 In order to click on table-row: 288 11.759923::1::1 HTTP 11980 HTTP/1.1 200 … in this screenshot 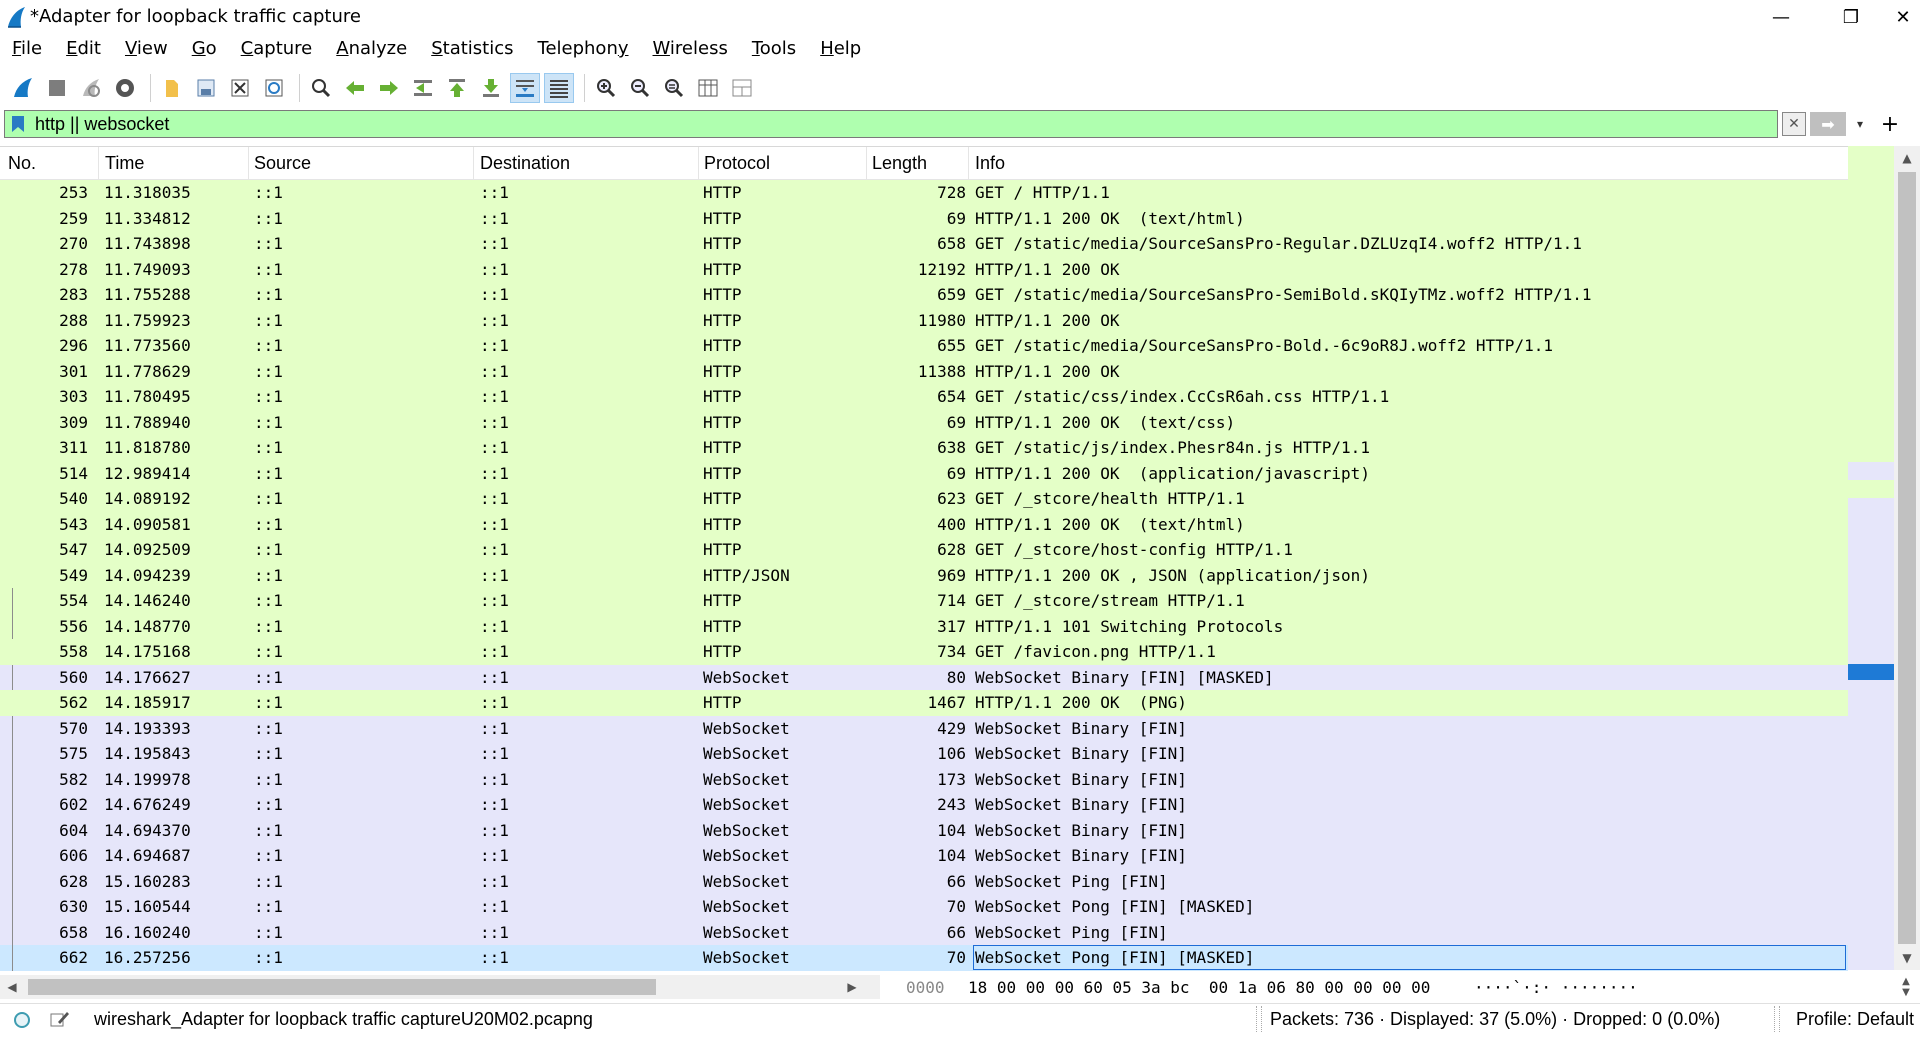, I will do `click(924, 320)`.